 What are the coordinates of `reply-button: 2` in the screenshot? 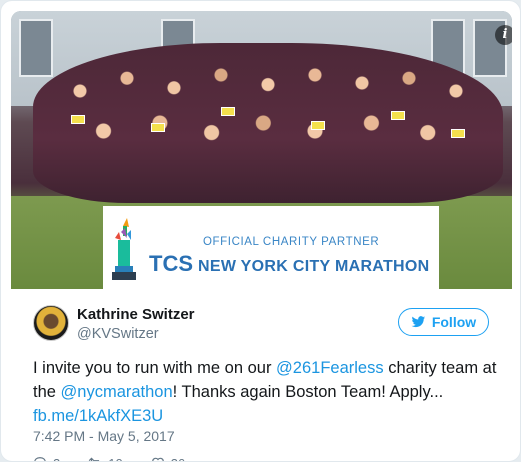 It's located at (46, 459).